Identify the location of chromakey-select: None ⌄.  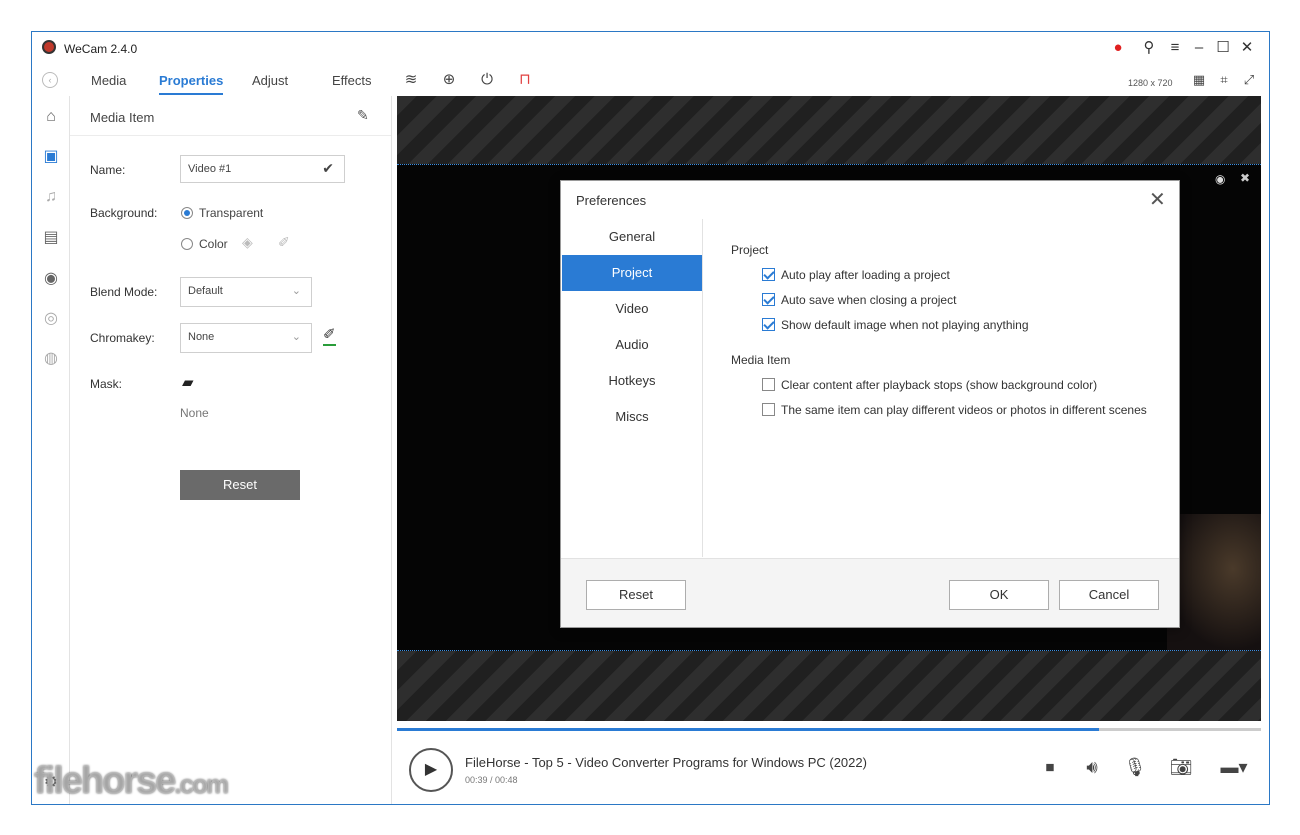
(246, 338).